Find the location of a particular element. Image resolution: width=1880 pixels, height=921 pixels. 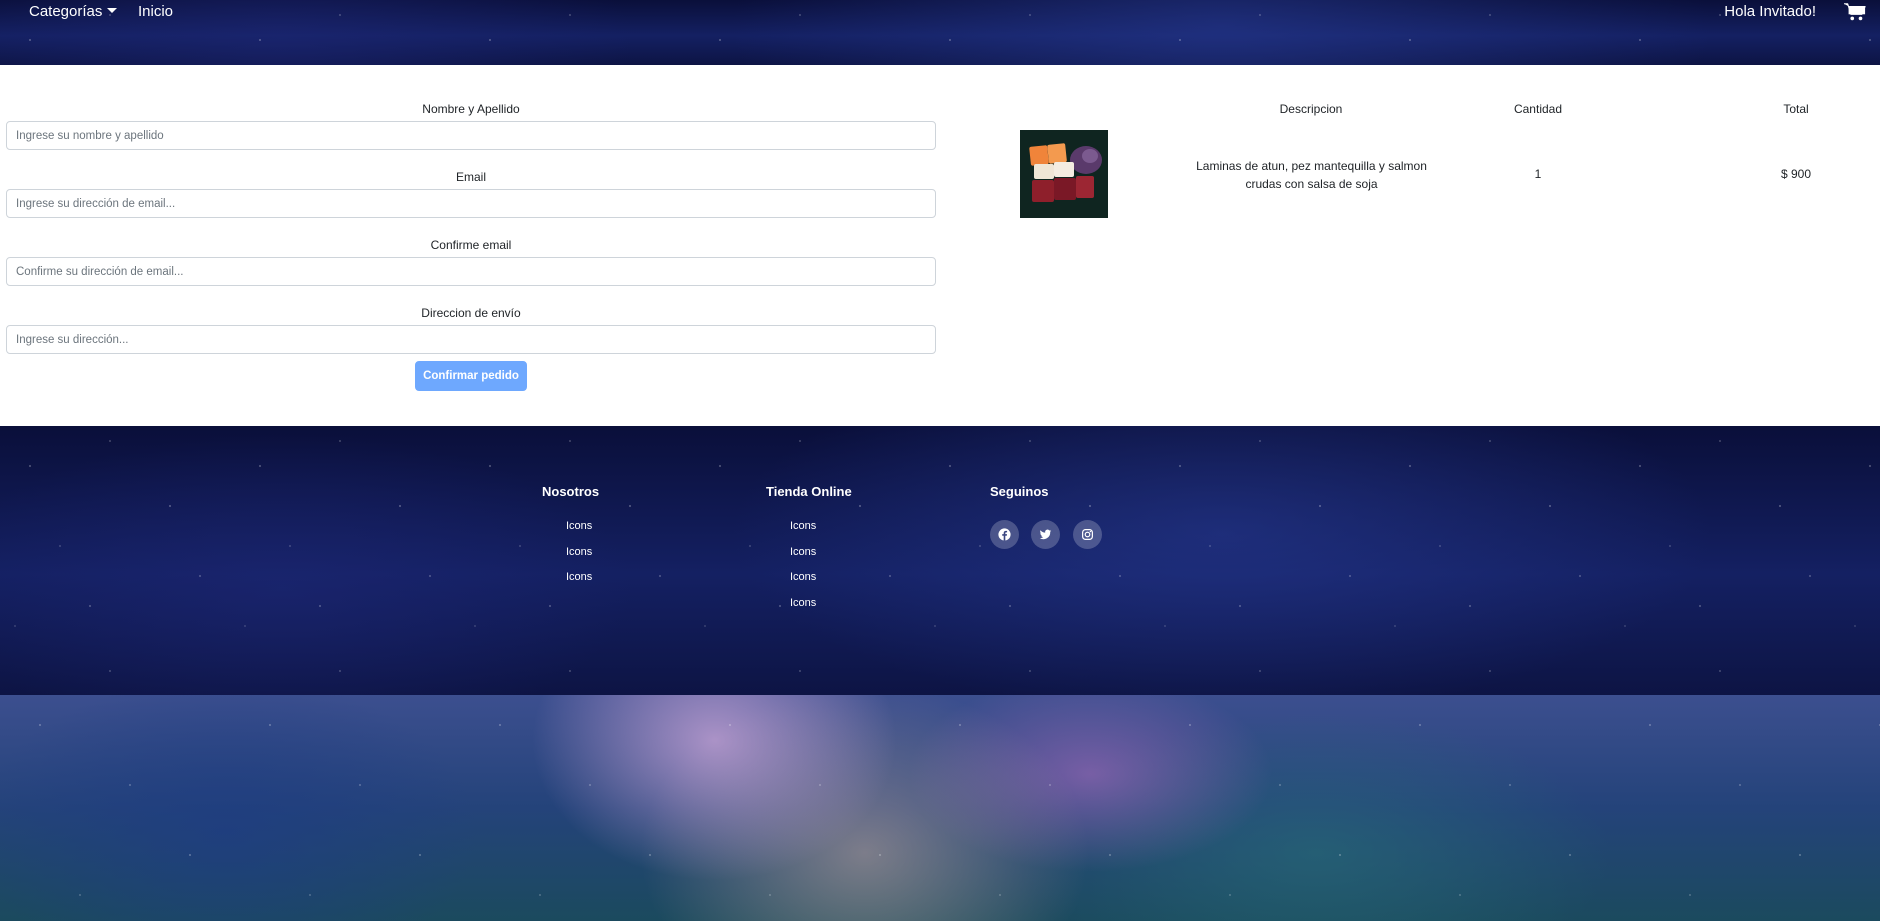

footer-title-tienda: Tienda Online is located at coordinates (809, 491).